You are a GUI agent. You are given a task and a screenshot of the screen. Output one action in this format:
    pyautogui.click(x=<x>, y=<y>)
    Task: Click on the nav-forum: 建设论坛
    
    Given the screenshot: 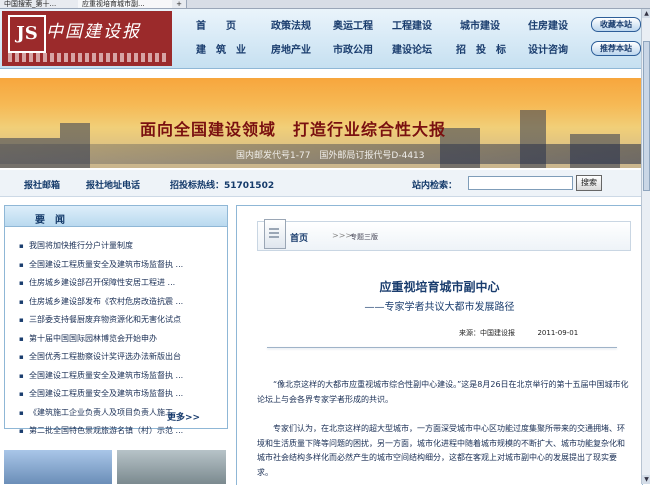 What is the action you would take?
    pyautogui.click(x=412, y=48)
    